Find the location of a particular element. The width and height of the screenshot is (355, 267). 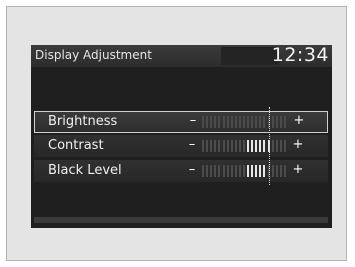

brightness-plus-button: + is located at coordinates (299, 121).